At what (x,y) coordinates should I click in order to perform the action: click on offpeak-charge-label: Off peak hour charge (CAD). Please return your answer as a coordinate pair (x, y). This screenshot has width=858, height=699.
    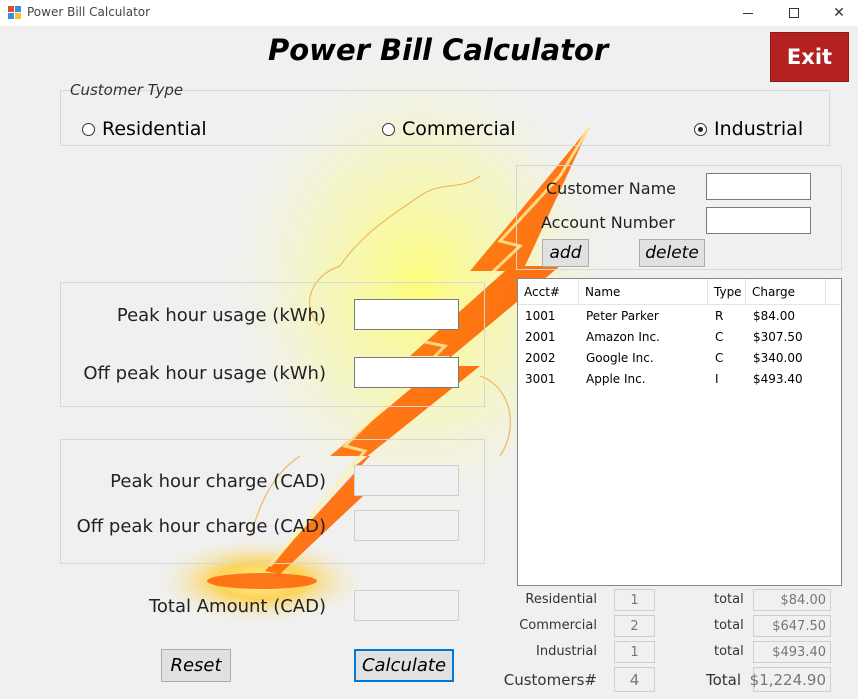
    Looking at the image, I should click on (201, 526).